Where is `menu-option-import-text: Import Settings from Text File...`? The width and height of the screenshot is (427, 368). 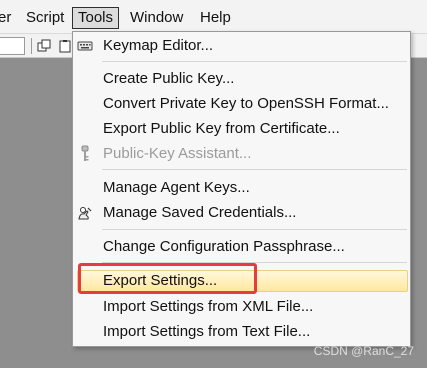
menu-option-import-text: Import Settings from Text File... is located at coordinates (241, 332).